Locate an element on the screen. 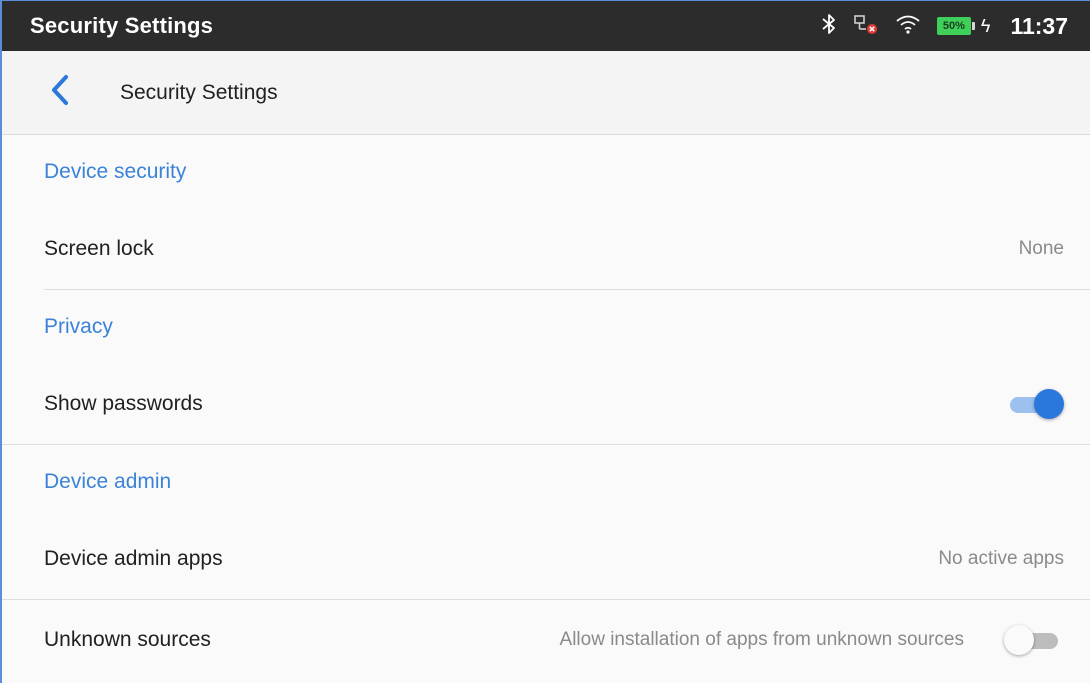 The image size is (1090, 683). chevron-left-icon is located at coordinates (60, 92).